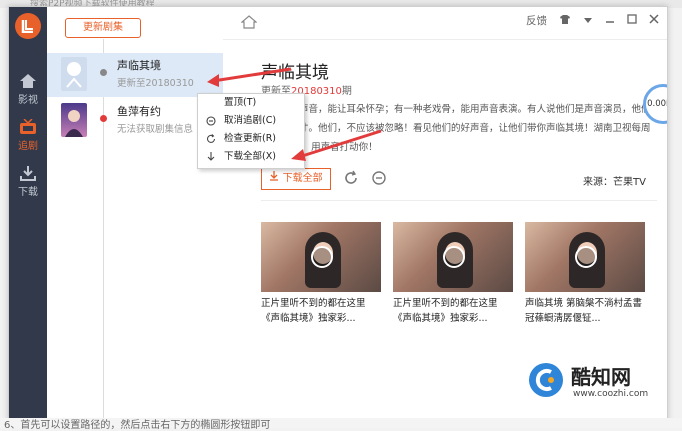 This screenshot has width=682, height=431. What do you see at coordinates (28, 100) in the screenshot?
I see `nav-label-movies: 影视` at bounding box center [28, 100].